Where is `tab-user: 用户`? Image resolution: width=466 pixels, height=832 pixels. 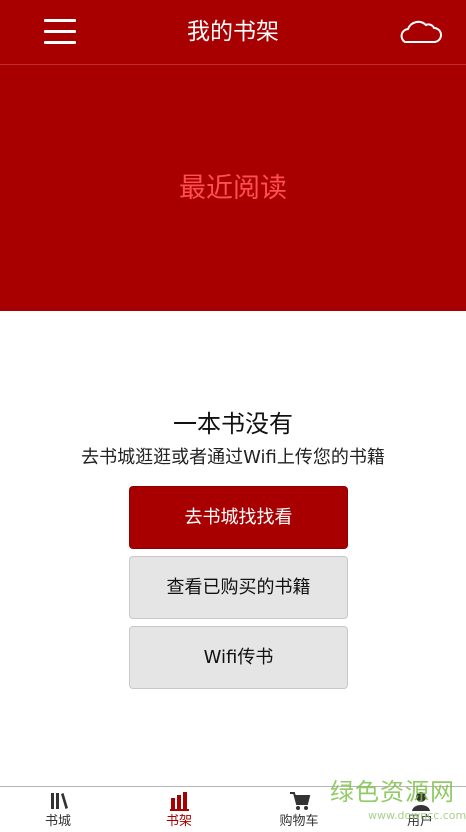
tab-user: 用户 is located at coordinates (414, 809).